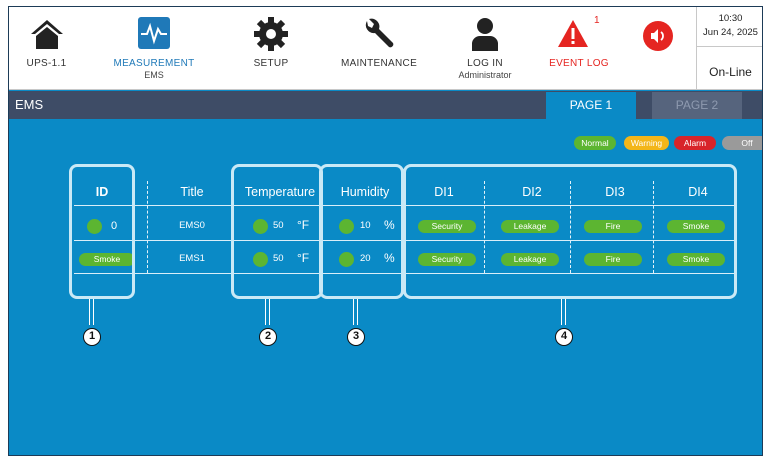 This screenshot has height=456, width=770. I want to click on page-title: EMS, so click(29, 104).